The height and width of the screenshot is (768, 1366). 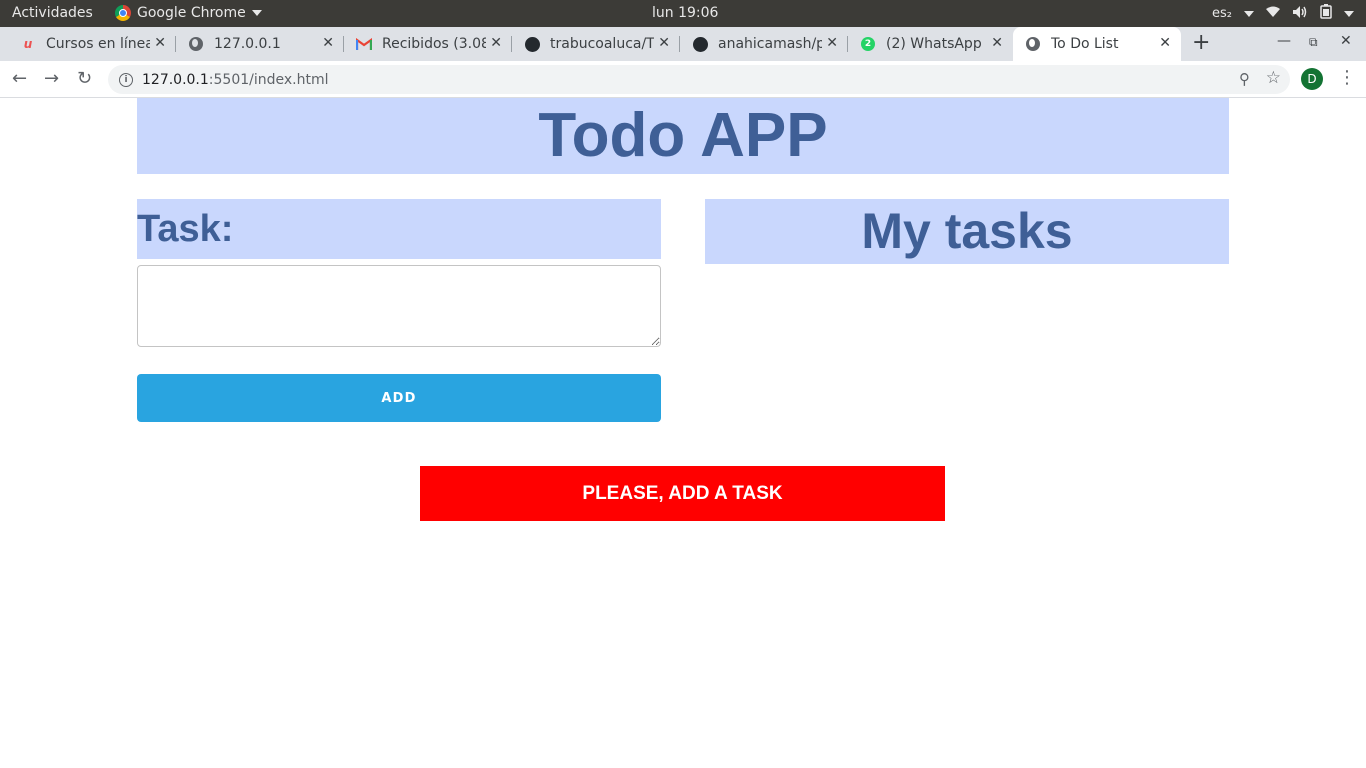 What do you see at coordinates (1283, 13) in the screenshot?
I see `system-tray: es₂` at bounding box center [1283, 13].